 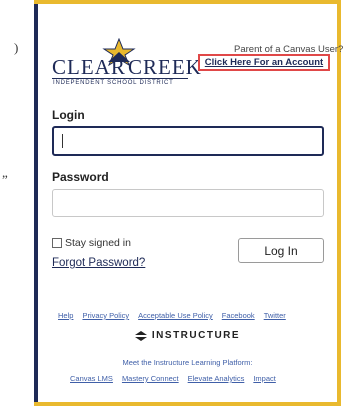 What do you see at coordinates (150, 378) in the screenshot?
I see `mastery-connect-link: Mastery Connect` at bounding box center [150, 378].